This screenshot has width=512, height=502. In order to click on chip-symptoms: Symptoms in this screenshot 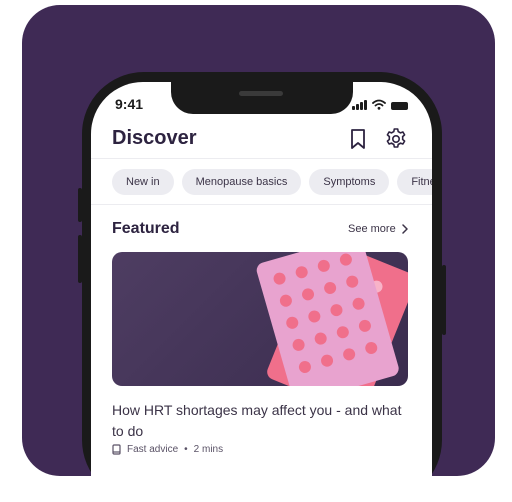, I will do `click(349, 182)`.